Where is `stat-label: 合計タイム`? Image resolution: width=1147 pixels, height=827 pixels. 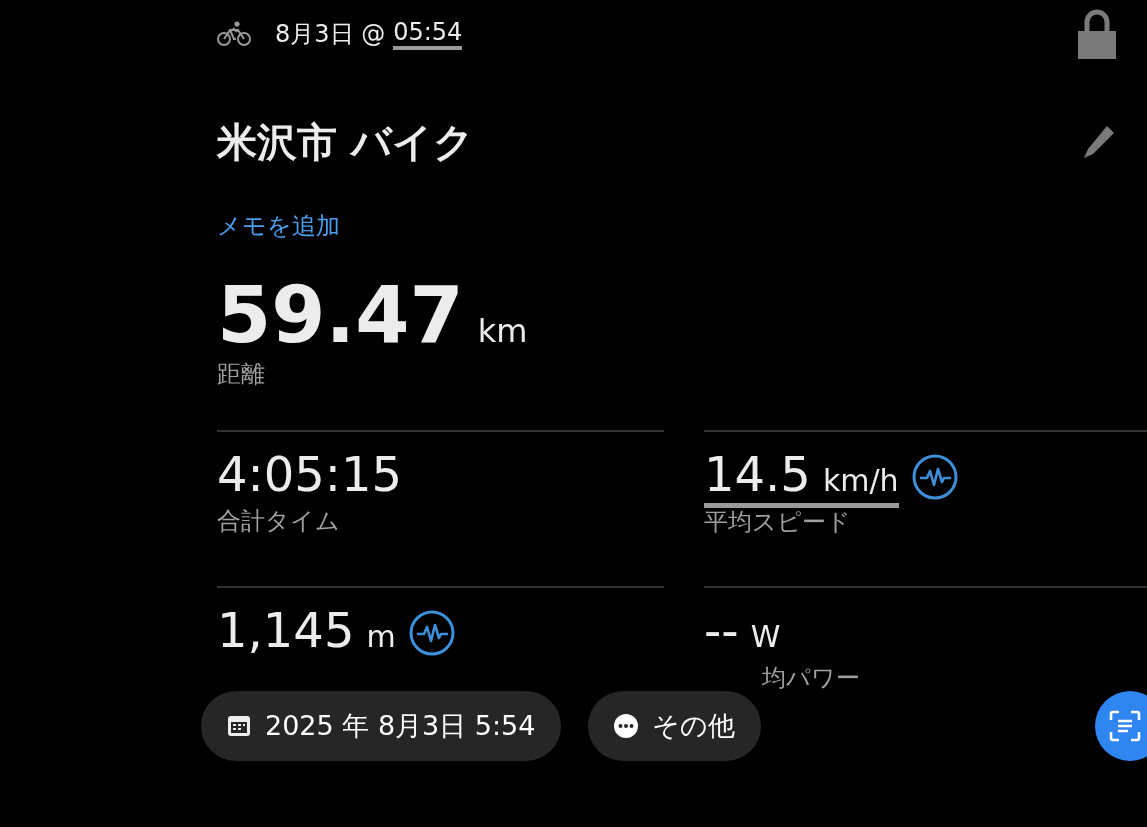
stat-label: 合計タイム is located at coordinates (278, 521).